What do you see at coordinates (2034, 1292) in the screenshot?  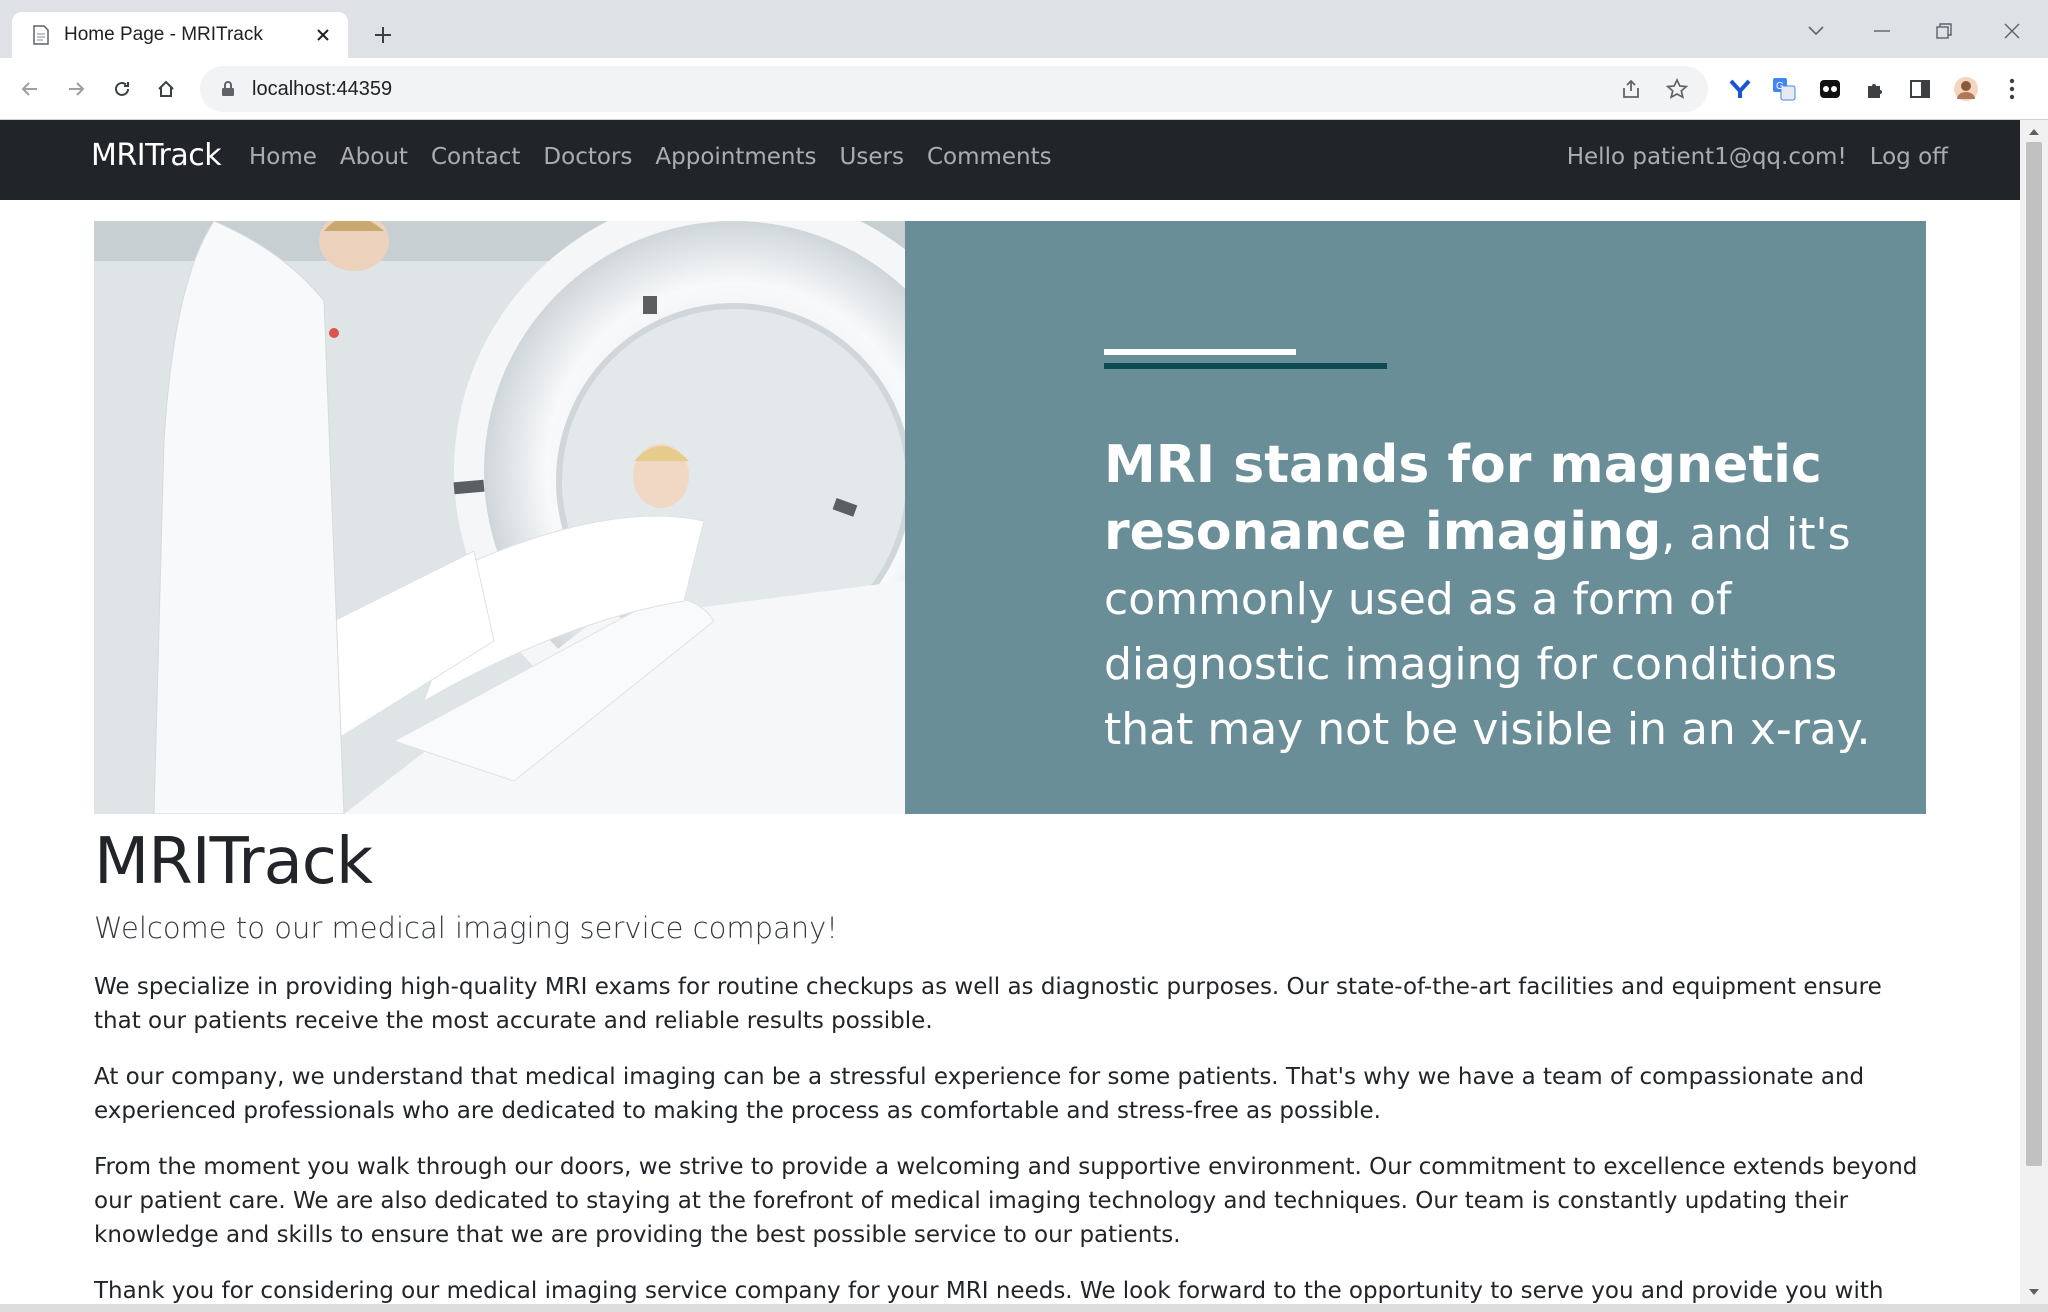 I see `scroll-down-arrow-icon` at bounding box center [2034, 1292].